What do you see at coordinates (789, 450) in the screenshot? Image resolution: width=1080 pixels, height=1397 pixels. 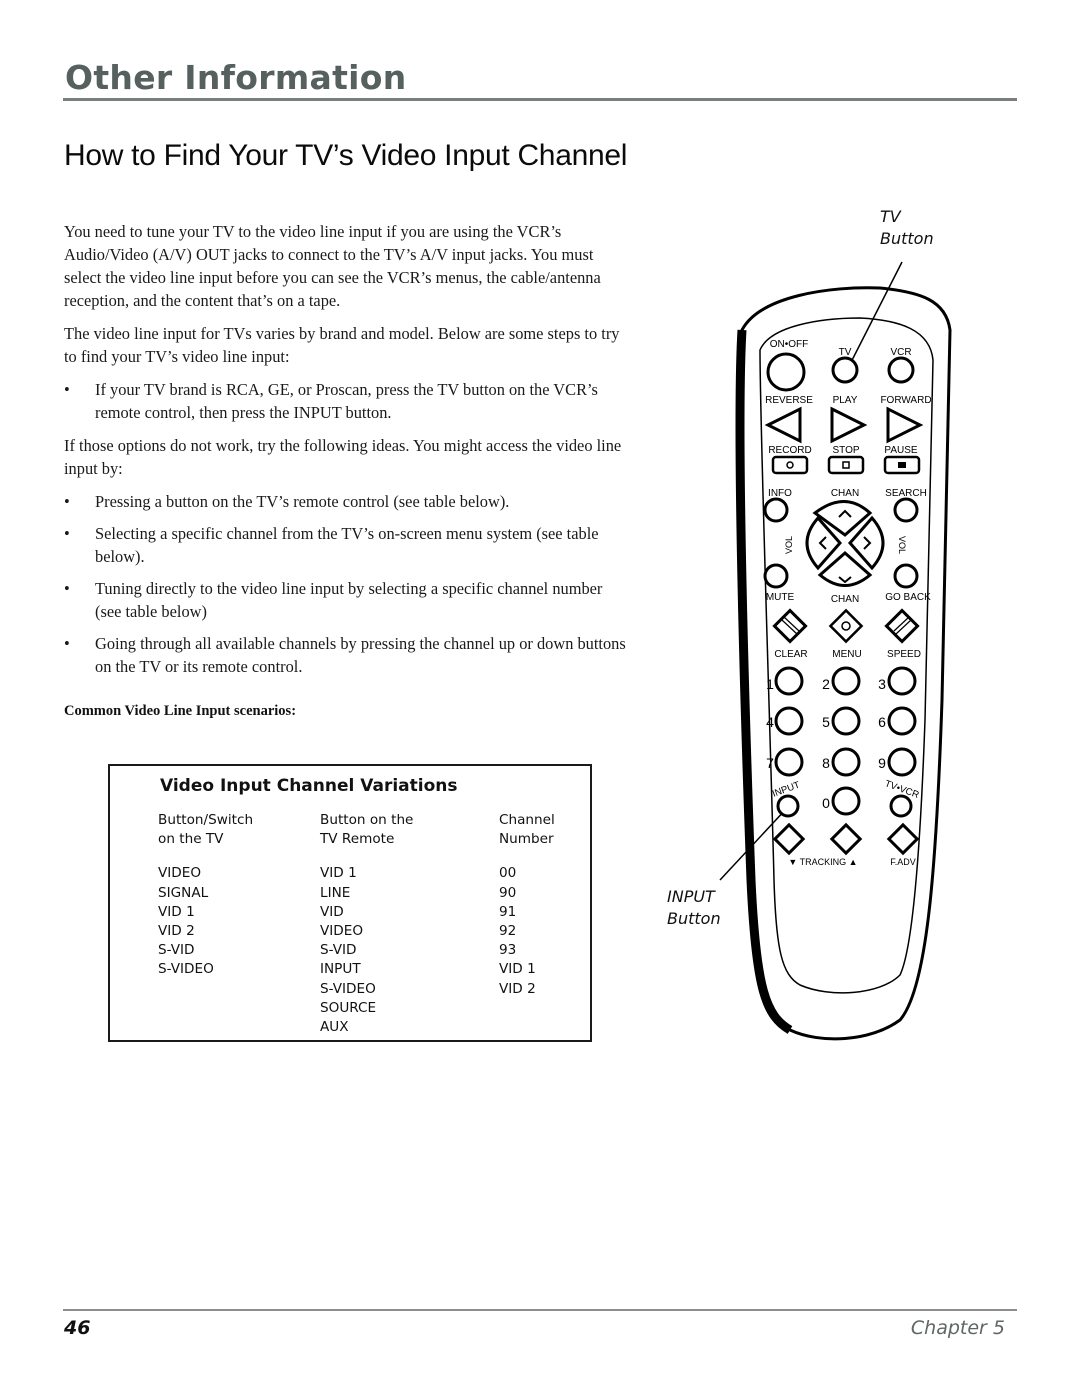 I see `record-label: RECORD` at bounding box center [789, 450].